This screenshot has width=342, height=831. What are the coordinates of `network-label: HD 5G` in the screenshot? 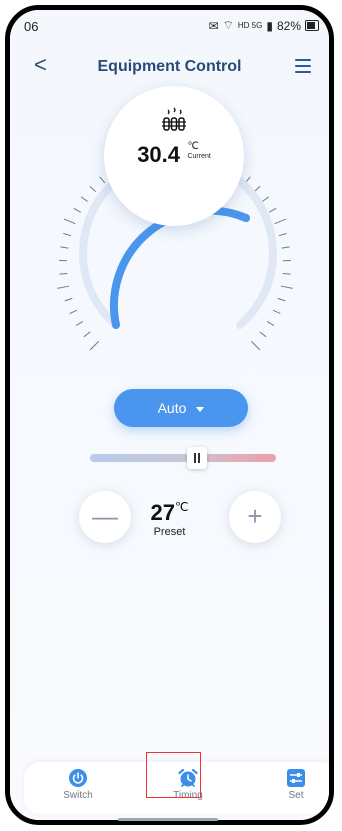 It's located at (250, 25).